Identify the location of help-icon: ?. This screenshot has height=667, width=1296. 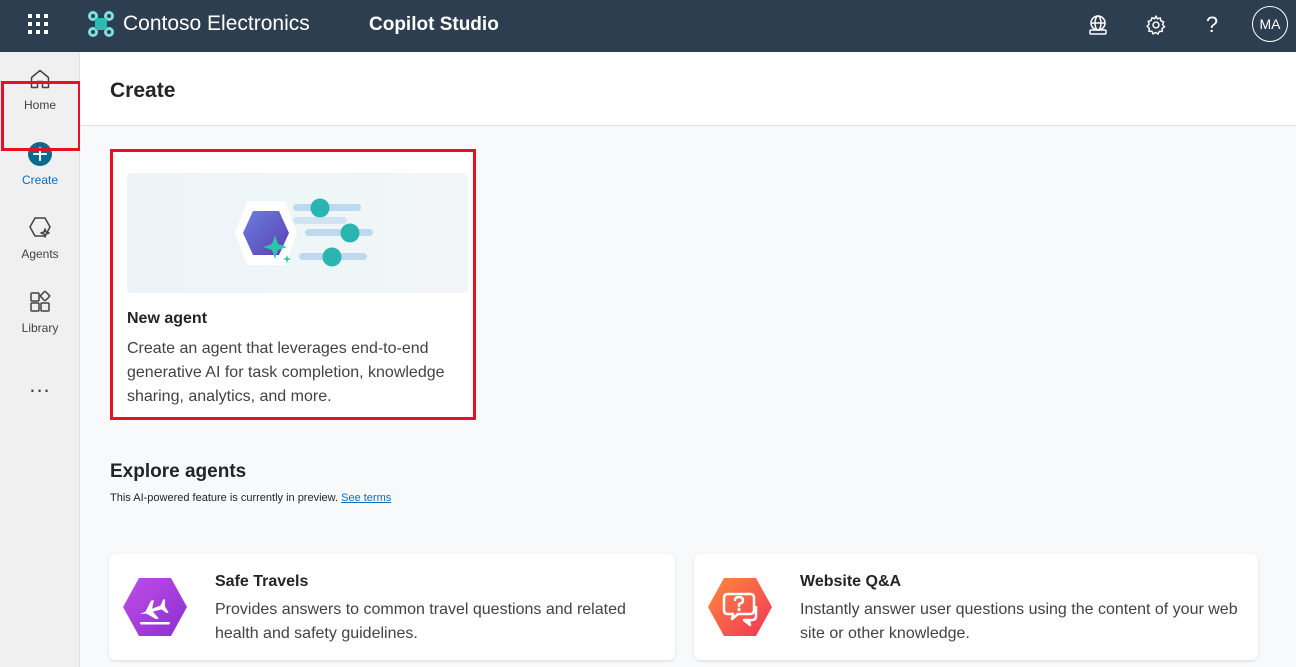
(1212, 25).